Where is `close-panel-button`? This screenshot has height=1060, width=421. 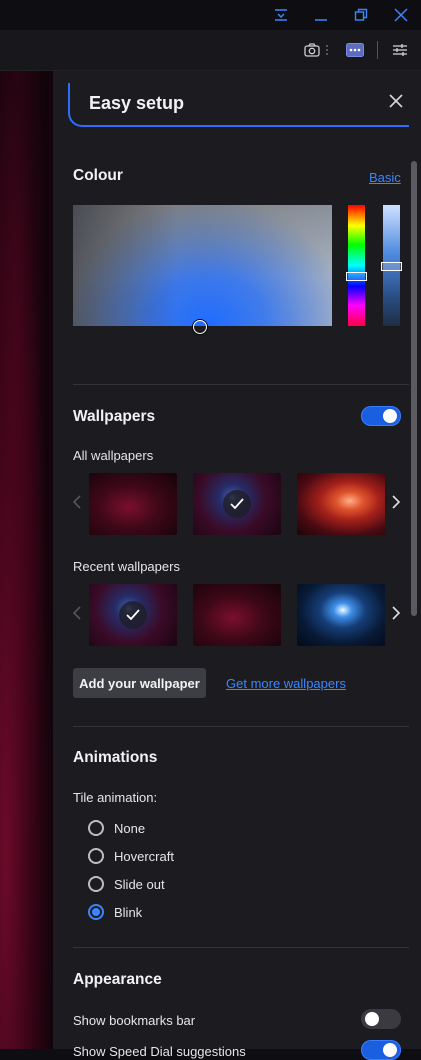 close-panel-button is located at coordinates (396, 101).